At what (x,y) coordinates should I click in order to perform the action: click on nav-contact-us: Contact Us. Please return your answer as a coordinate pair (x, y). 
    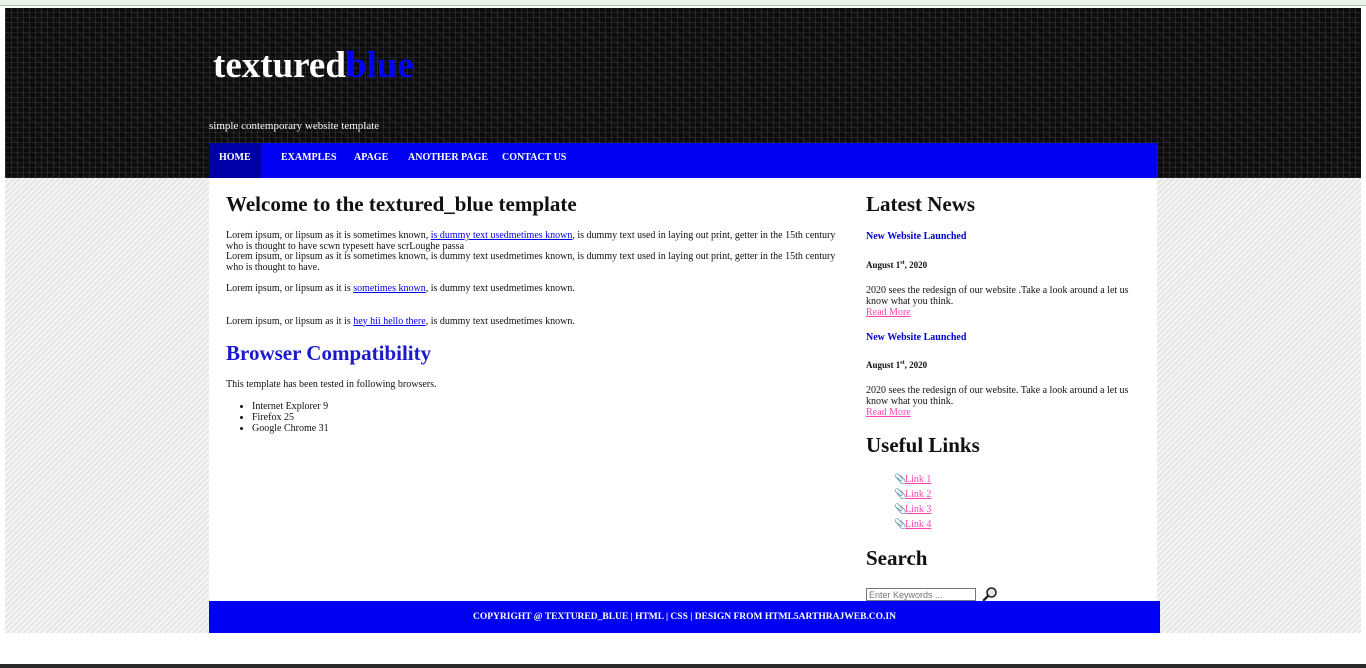
    Looking at the image, I should click on (534, 160).